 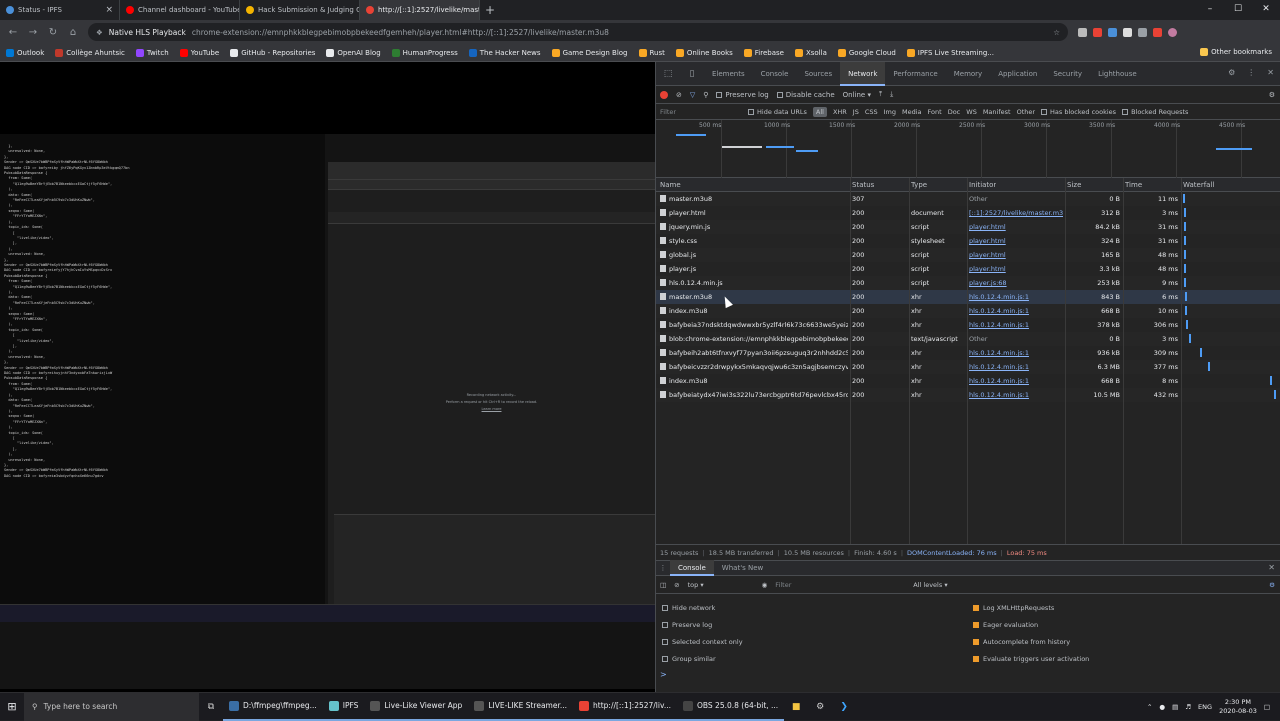 What do you see at coordinates (705, 95) in the screenshot?
I see `search-icon: ⚲` at bounding box center [705, 95].